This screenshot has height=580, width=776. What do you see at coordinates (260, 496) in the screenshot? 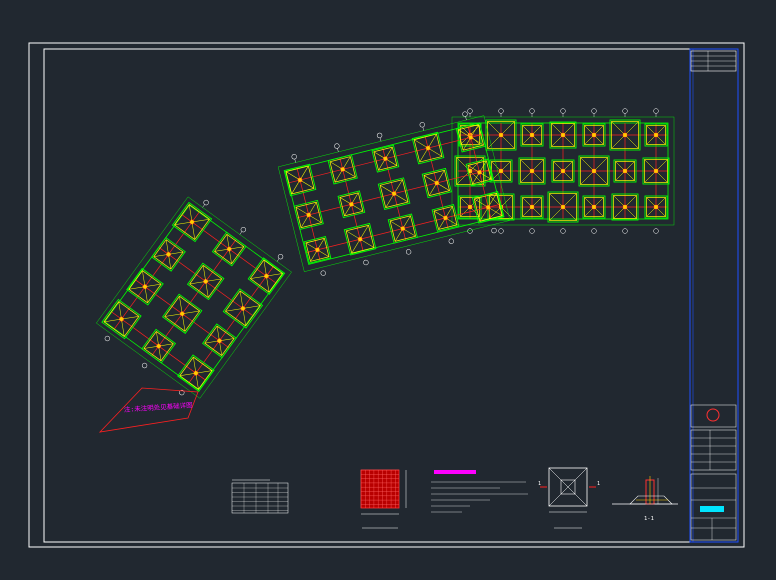
I see `footing-schedule-table` at bounding box center [260, 496].